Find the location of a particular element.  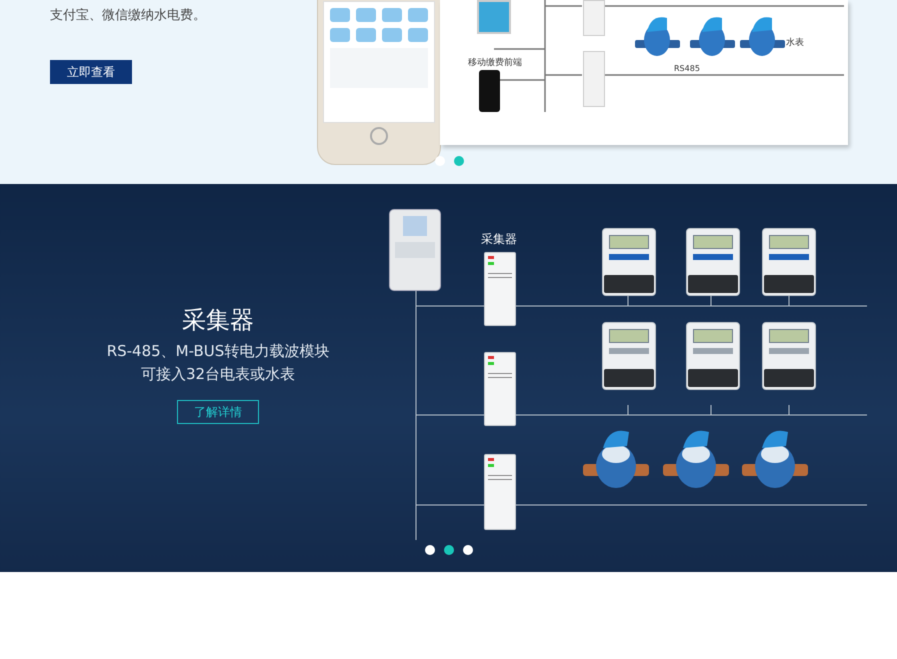

section-title: 采集器 is located at coordinates (218, 320).